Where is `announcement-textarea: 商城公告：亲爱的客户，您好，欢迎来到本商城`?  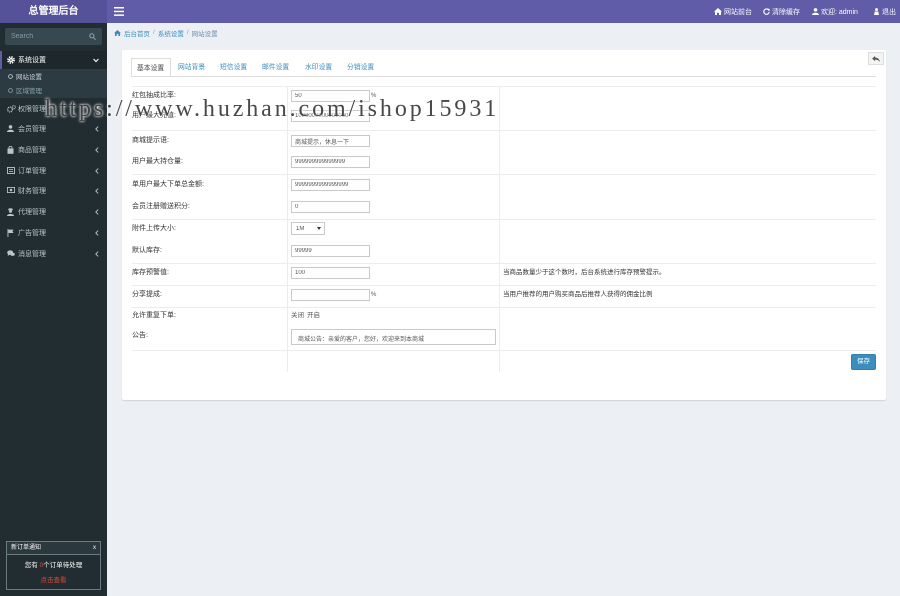
announcement-textarea: 商城公告：亲爱的客户，您好，欢迎来到本商城 is located at coordinates (393, 337).